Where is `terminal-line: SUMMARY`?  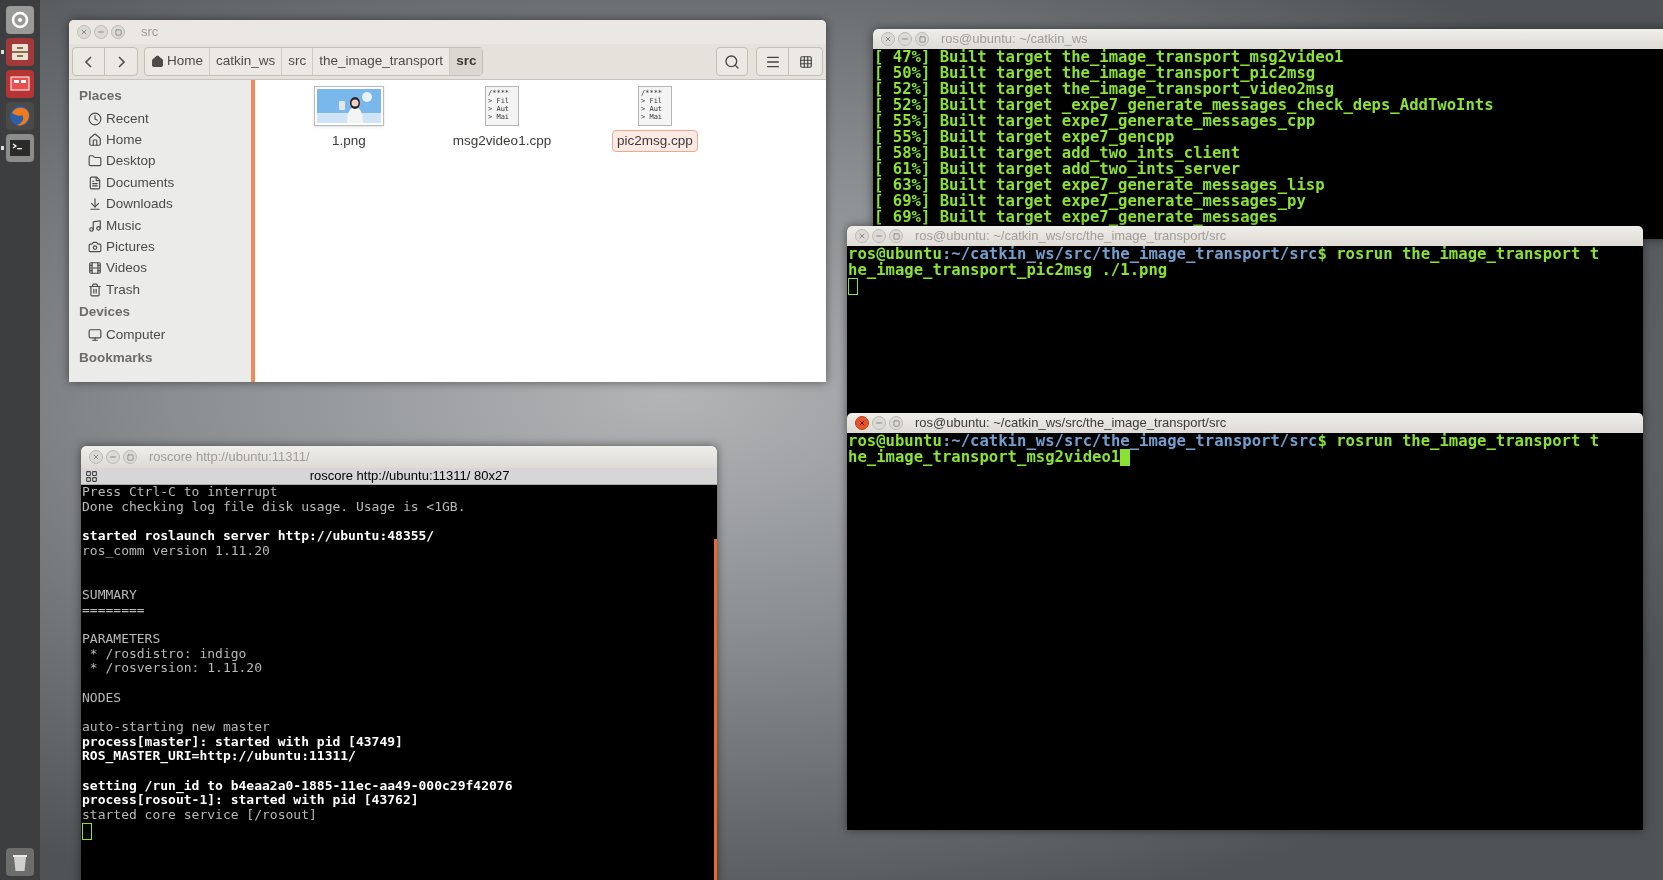
terminal-line: SUMMARY is located at coordinates (109, 594).